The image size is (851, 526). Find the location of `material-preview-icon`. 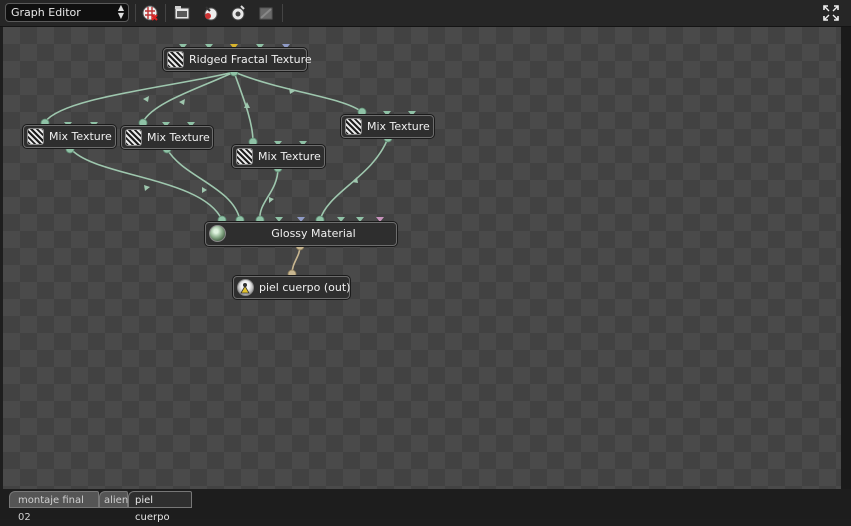

material-preview-icon is located at coordinates (210, 13).